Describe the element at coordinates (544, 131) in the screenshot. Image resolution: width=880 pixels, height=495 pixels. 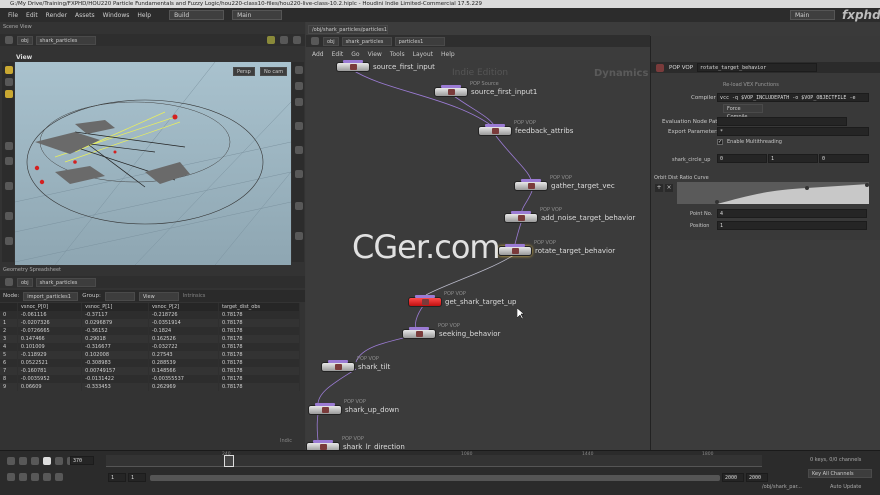
I see `node-name-label: feedback_attribs` at that location.